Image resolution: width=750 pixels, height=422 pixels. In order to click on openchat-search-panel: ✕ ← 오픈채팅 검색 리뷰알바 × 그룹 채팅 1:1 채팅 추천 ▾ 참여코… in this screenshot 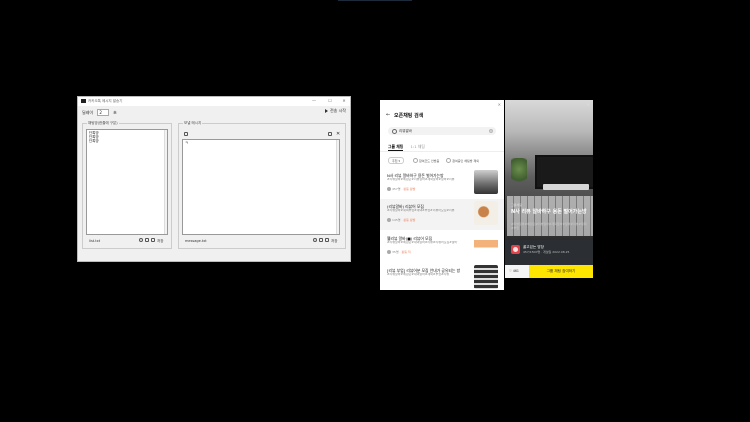, I will do `click(442, 195)`.